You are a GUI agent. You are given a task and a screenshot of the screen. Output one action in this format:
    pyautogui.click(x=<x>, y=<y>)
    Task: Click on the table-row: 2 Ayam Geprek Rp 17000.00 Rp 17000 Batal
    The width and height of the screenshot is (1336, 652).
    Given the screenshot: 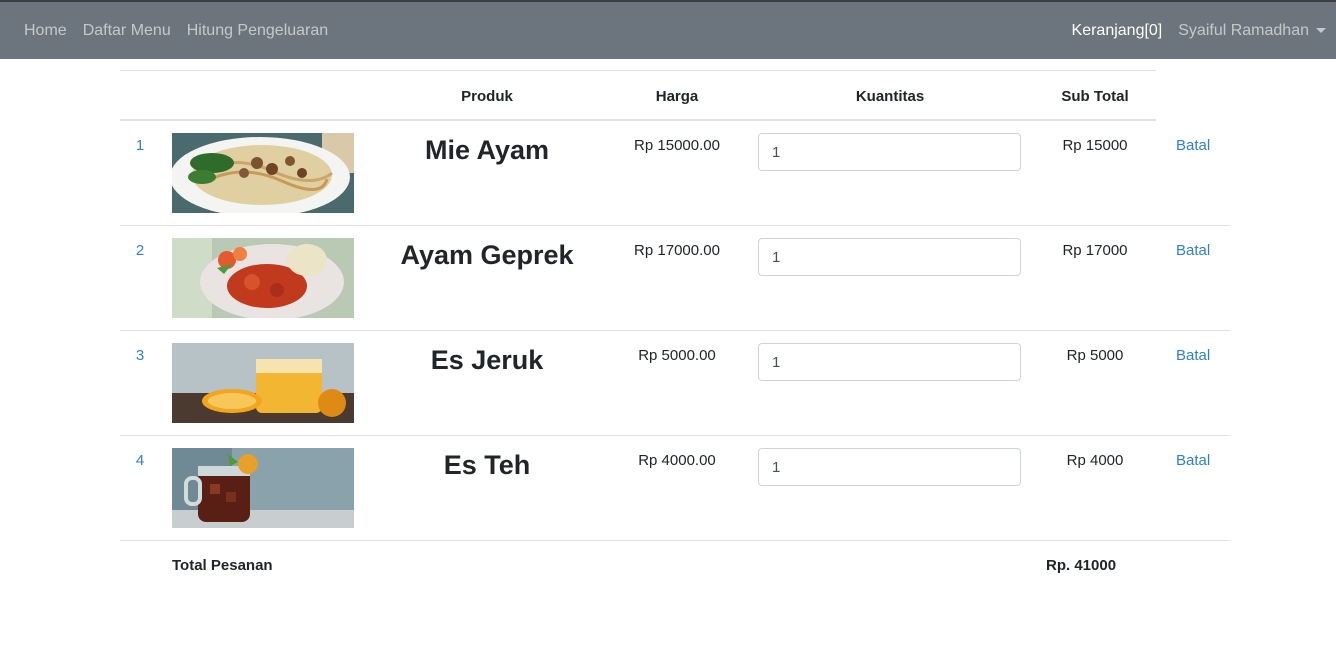 What is the action you would take?
    pyautogui.click(x=675, y=278)
    